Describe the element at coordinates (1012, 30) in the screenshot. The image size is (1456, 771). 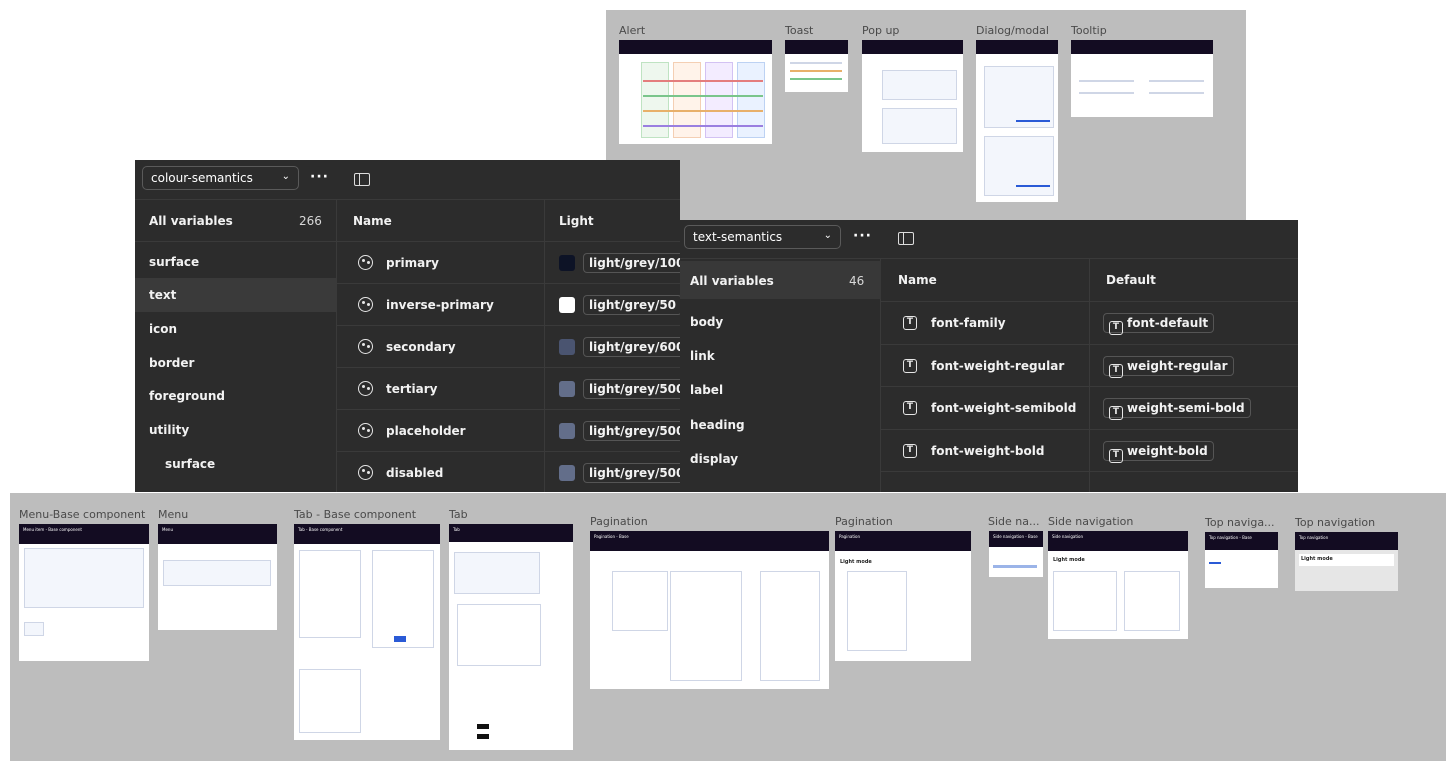
I see `frame-label-dialog: Dialog/modal` at that location.